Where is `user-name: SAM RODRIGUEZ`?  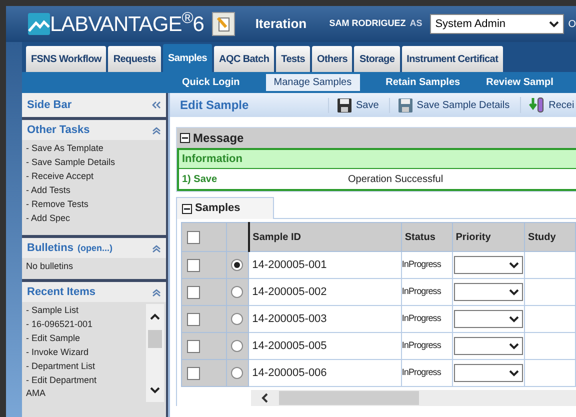 user-name: SAM RODRIGUEZ is located at coordinates (367, 23).